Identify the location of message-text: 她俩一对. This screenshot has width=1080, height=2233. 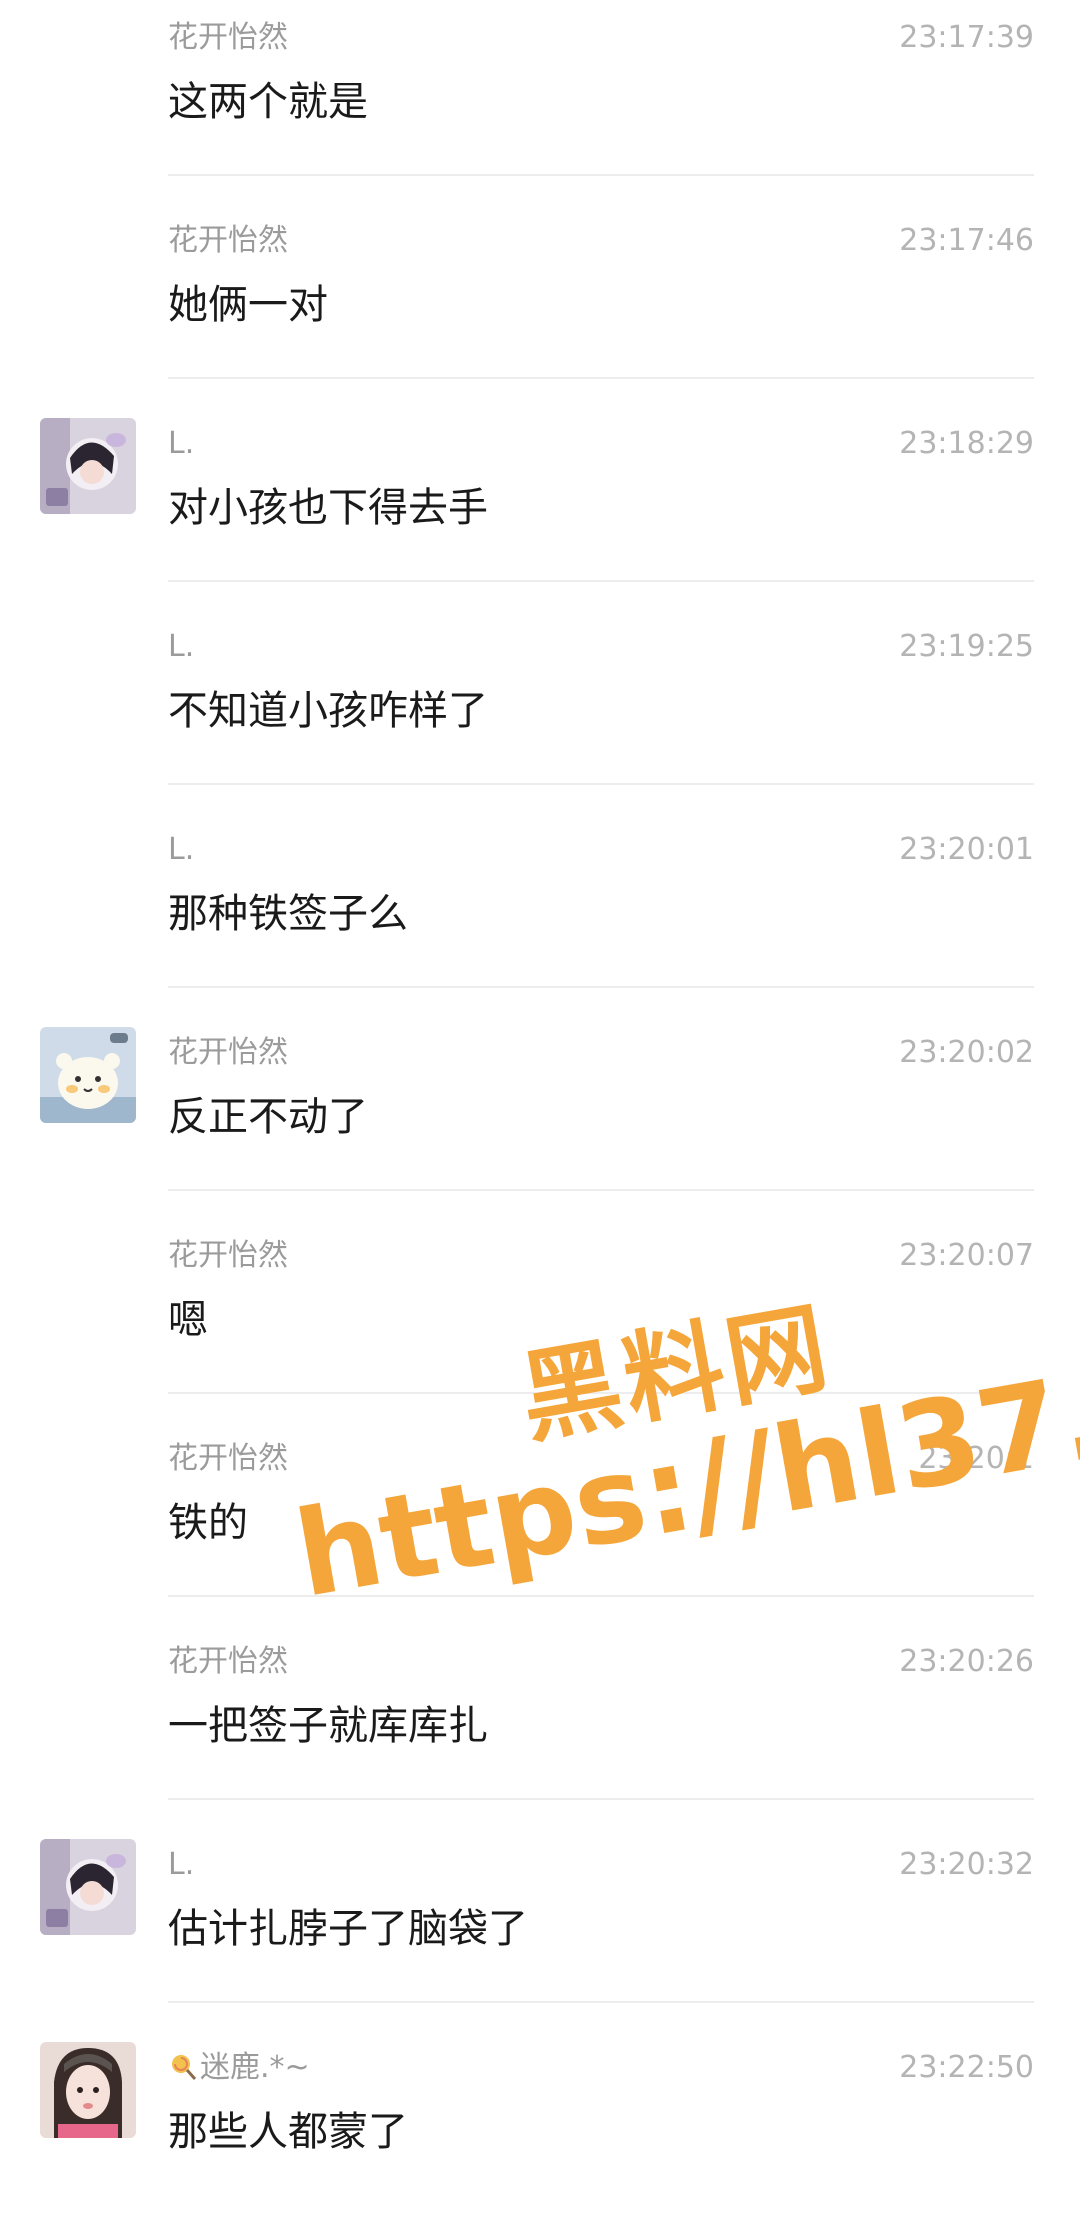
(248, 305).